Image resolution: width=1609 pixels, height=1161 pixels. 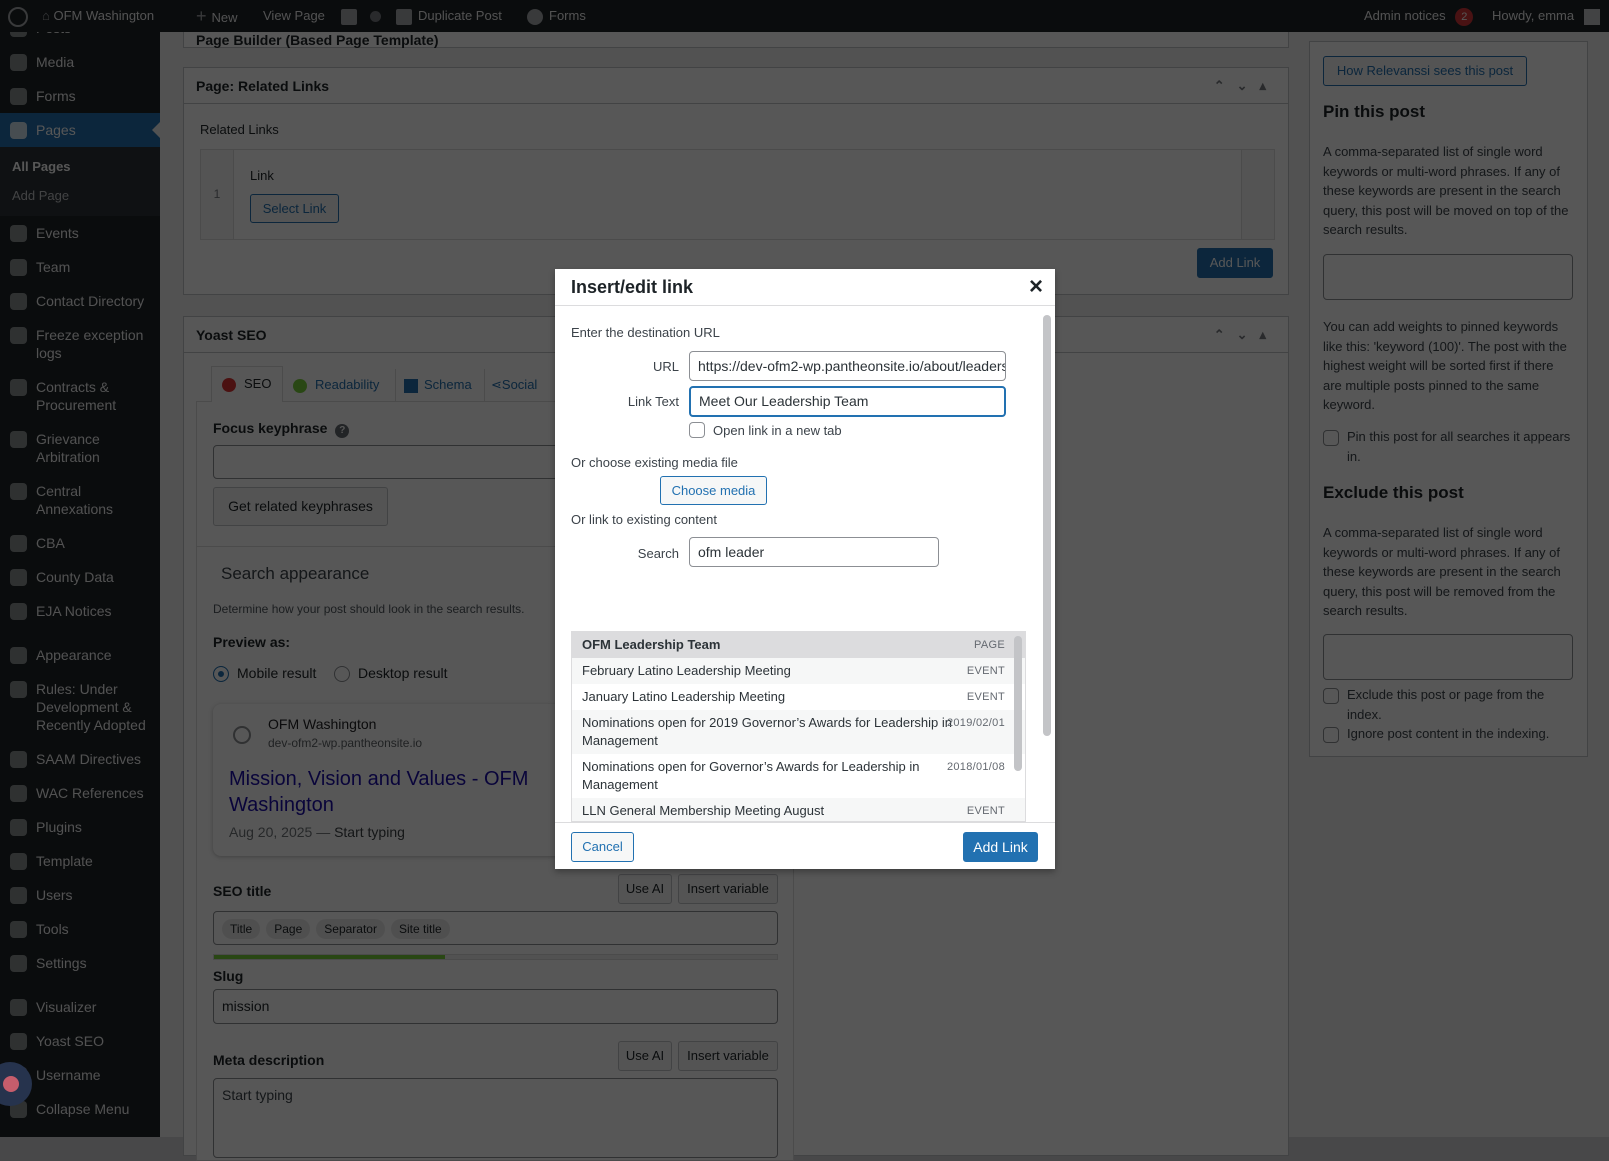 I want to click on site-home-link: ⌂ OFM Washington, so click(x=98, y=16).